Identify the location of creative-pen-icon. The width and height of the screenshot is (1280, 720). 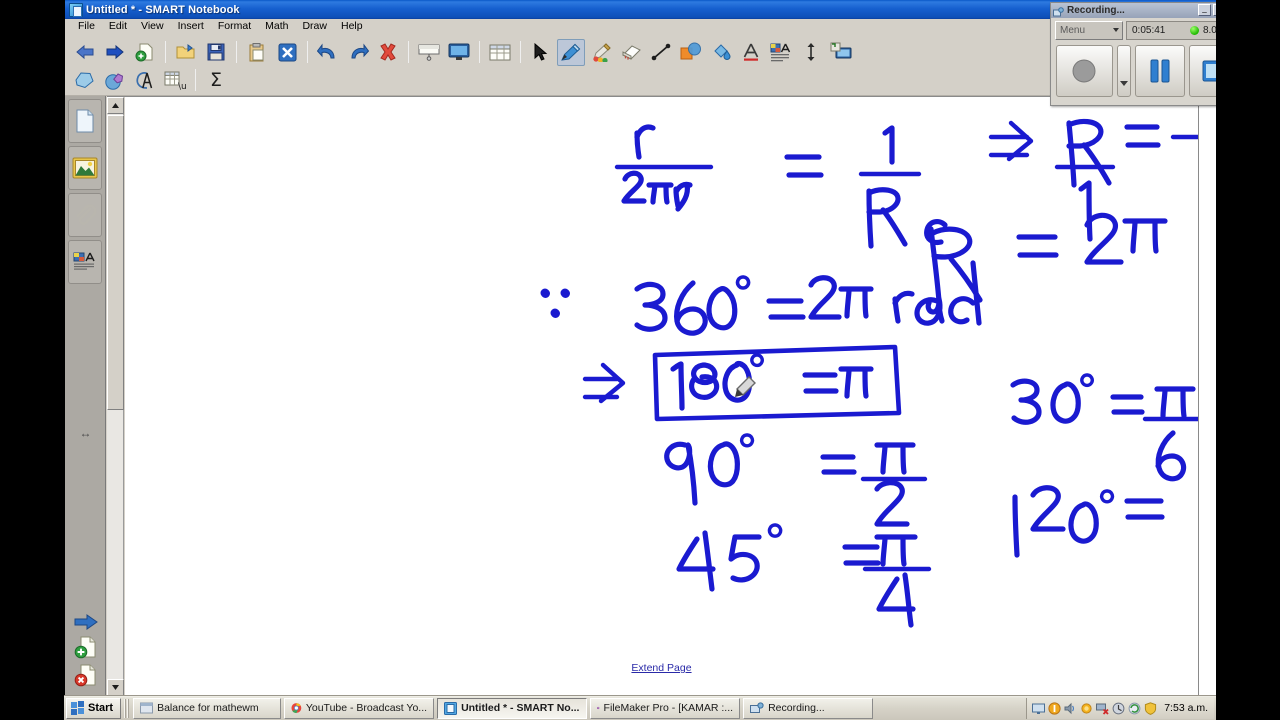
(601, 52).